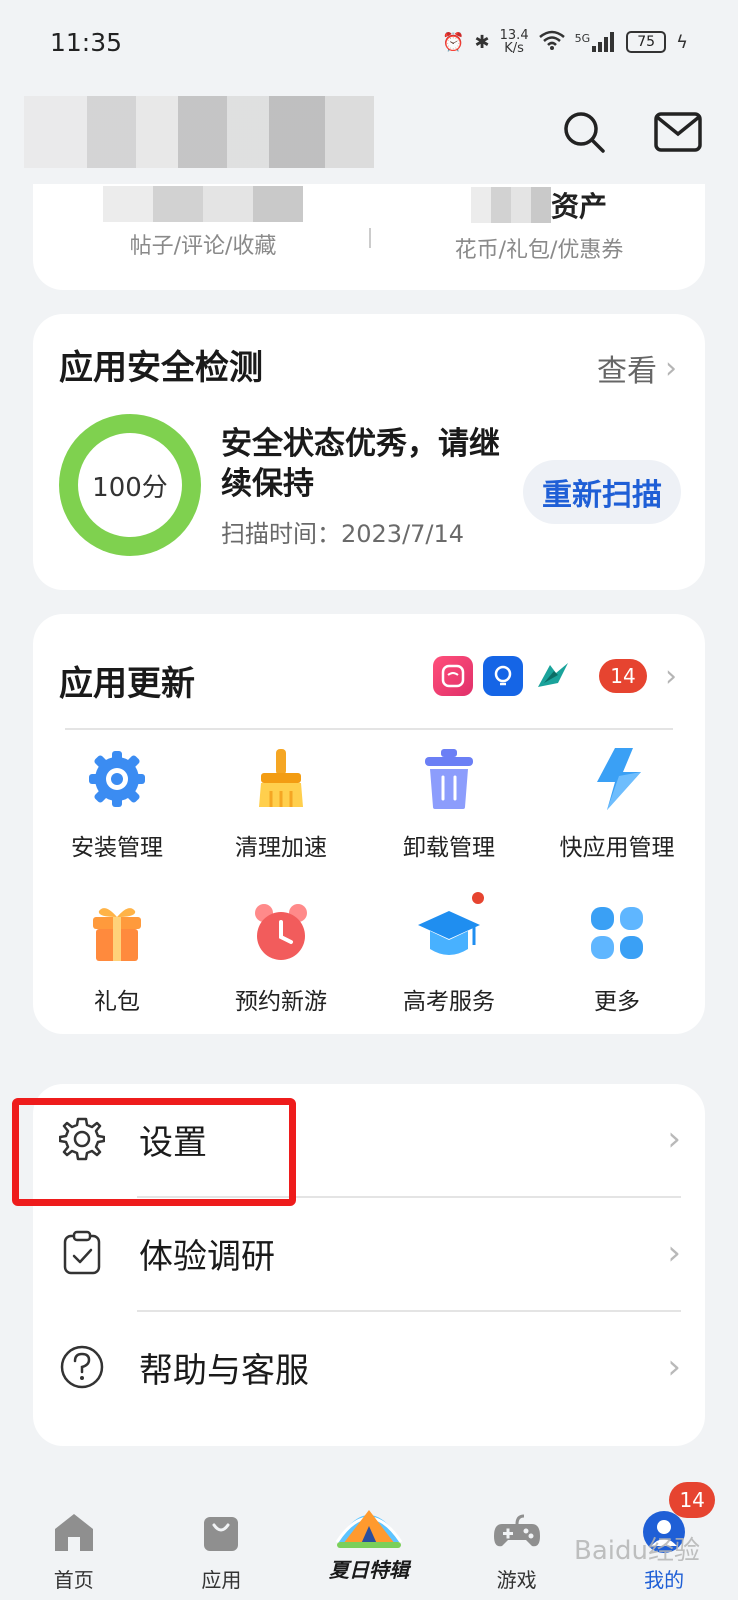 This screenshot has height=1600, width=738. I want to click on reserve-new-games: 预约新游, so click(281, 957).